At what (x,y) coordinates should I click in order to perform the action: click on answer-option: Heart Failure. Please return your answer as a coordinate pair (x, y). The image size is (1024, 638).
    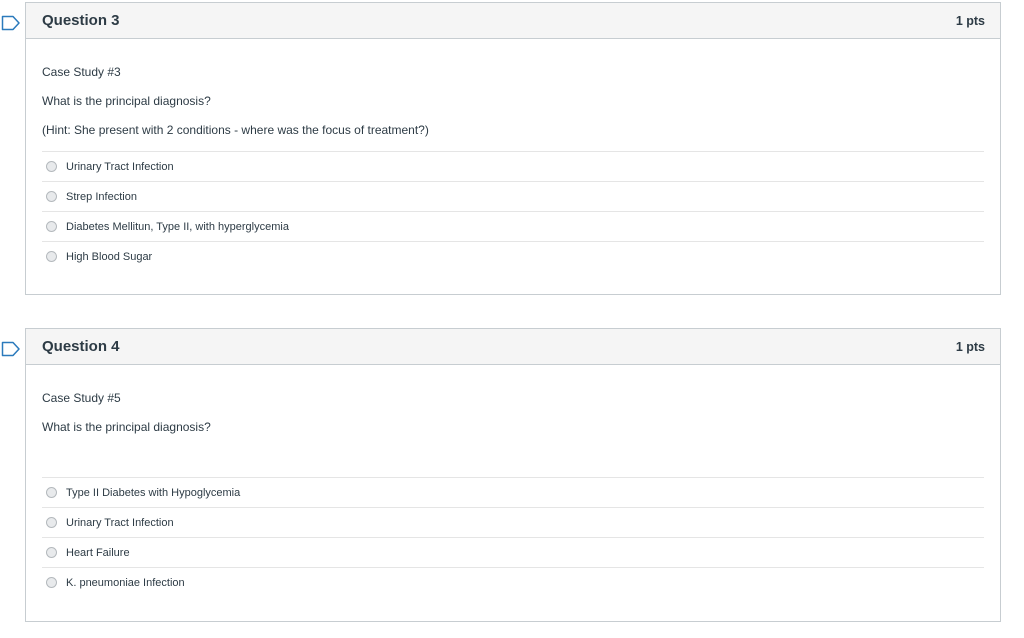
    Looking at the image, I should click on (513, 553).